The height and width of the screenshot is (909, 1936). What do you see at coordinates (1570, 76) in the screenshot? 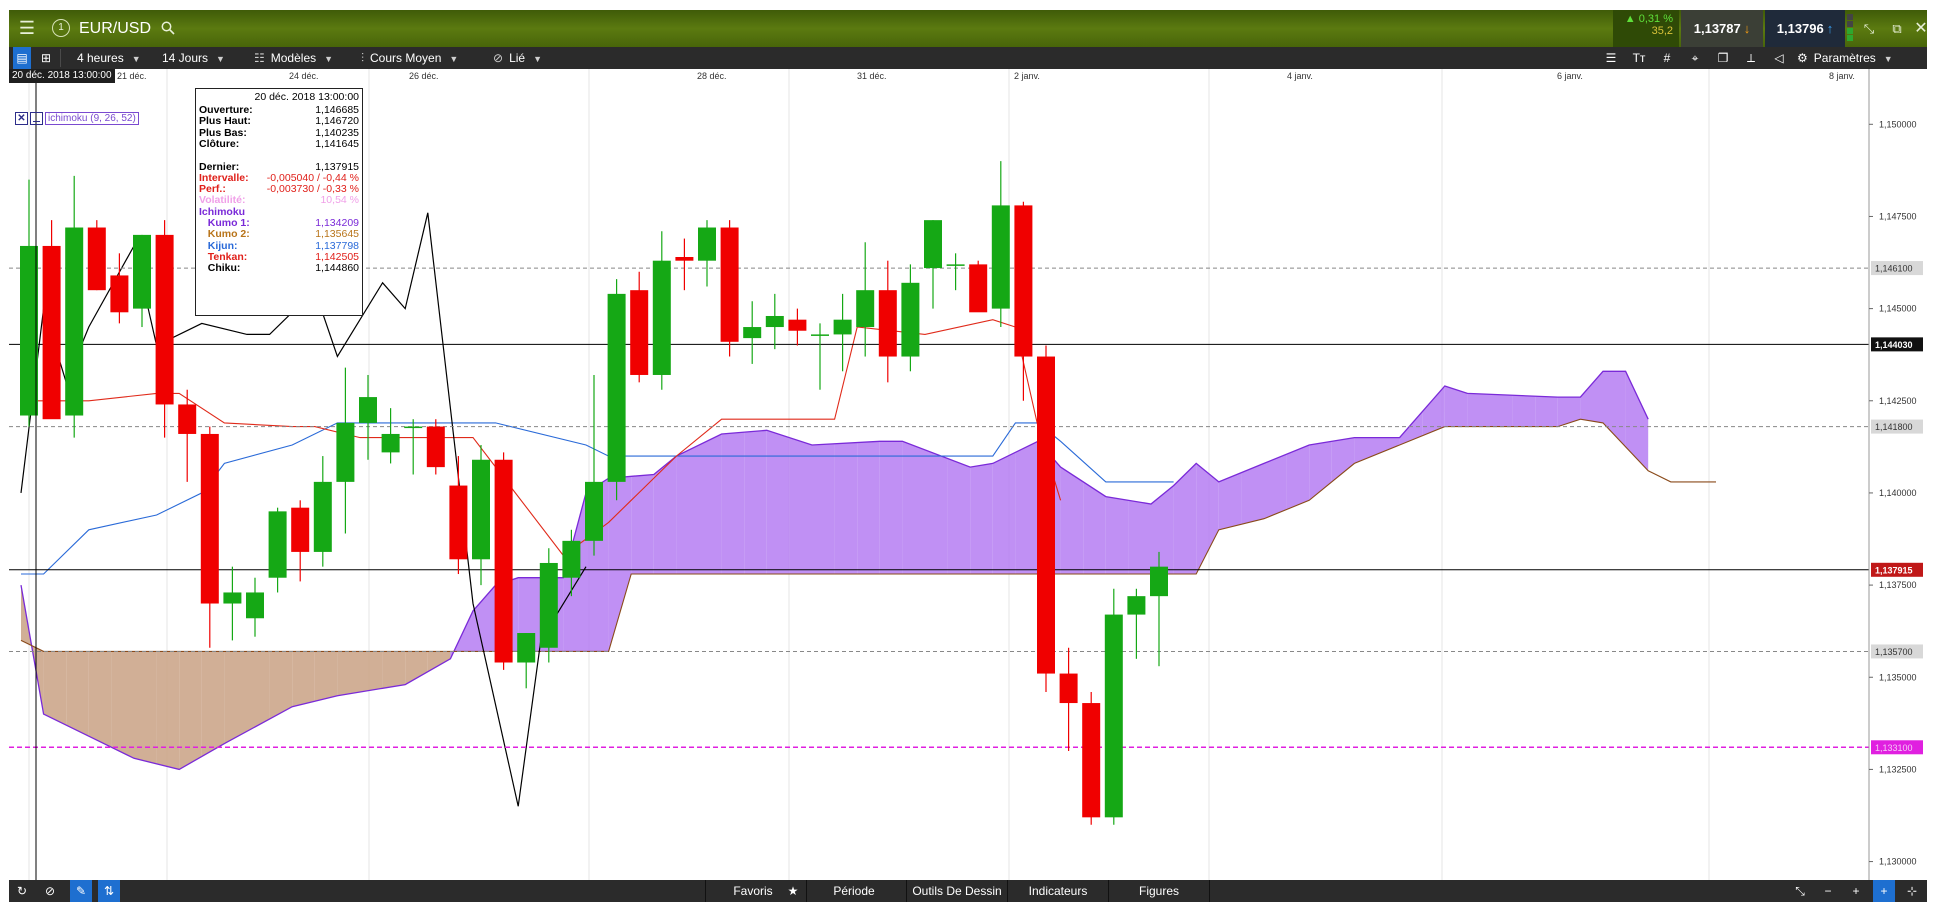
I see `time-tick-label: 6 janv.` at bounding box center [1570, 76].